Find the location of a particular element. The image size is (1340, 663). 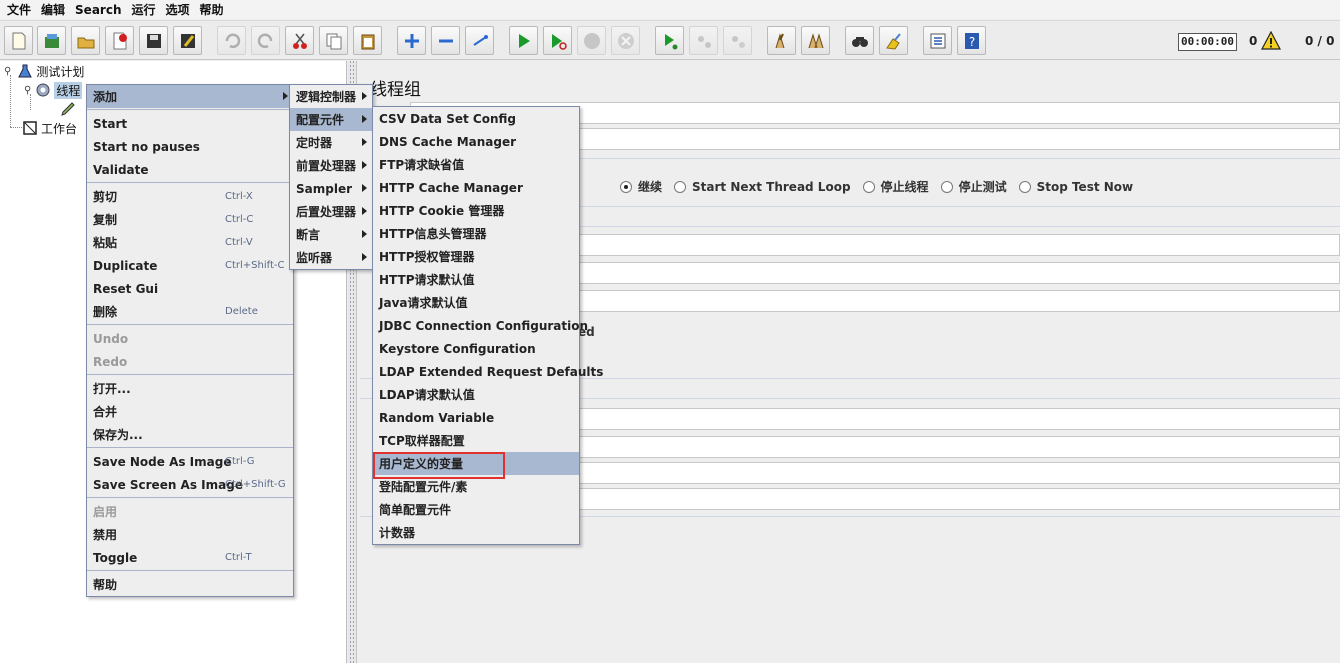

menu-item-toggle: Toggle Ctrl-T is located at coordinates (190, 557).